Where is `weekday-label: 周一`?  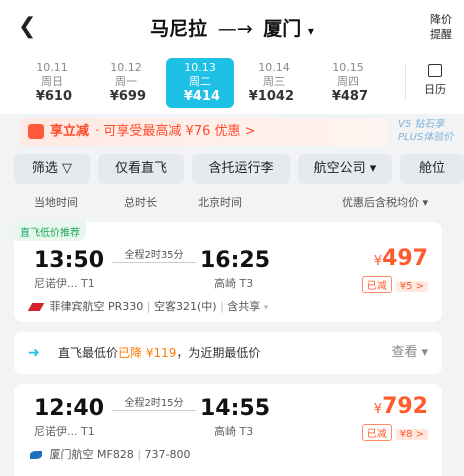 weekday-label: 周一 is located at coordinates (126, 81).